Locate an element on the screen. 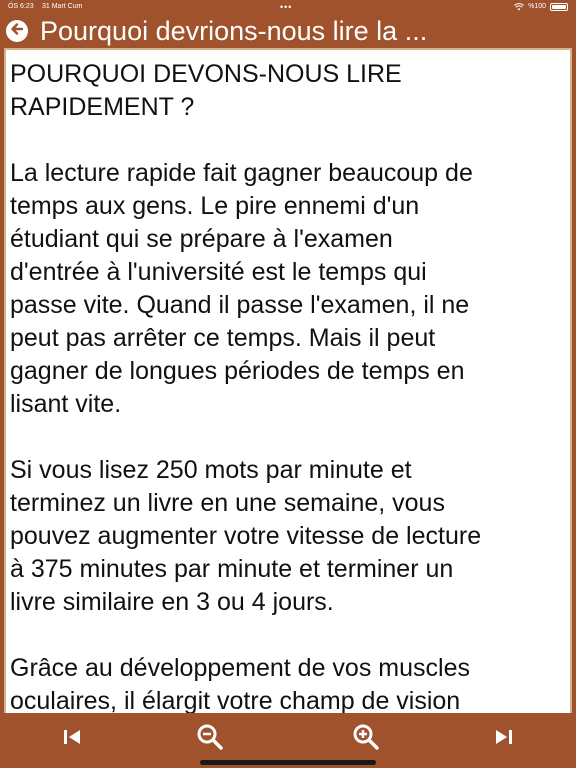 The height and width of the screenshot is (768, 576). zoom-in-icon is located at coordinates (366, 739).